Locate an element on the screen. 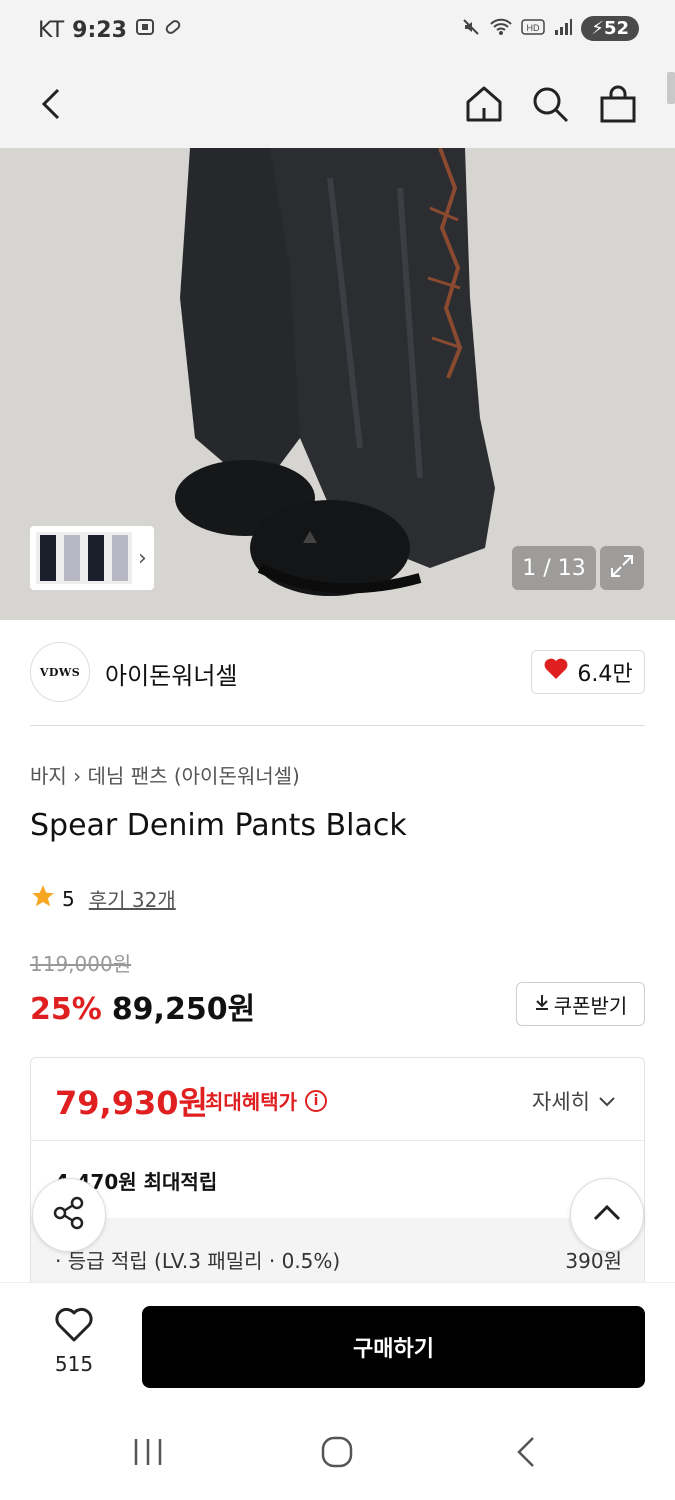  buy-button: 구매하기 is located at coordinates (393, 1347).